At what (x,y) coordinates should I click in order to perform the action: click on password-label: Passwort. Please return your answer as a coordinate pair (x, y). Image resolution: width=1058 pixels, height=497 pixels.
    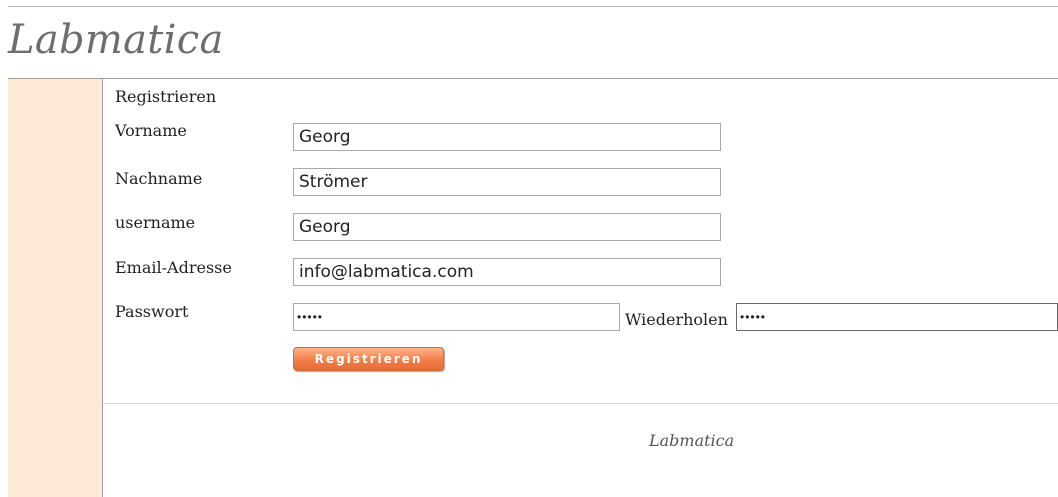
    Looking at the image, I should click on (152, 311).